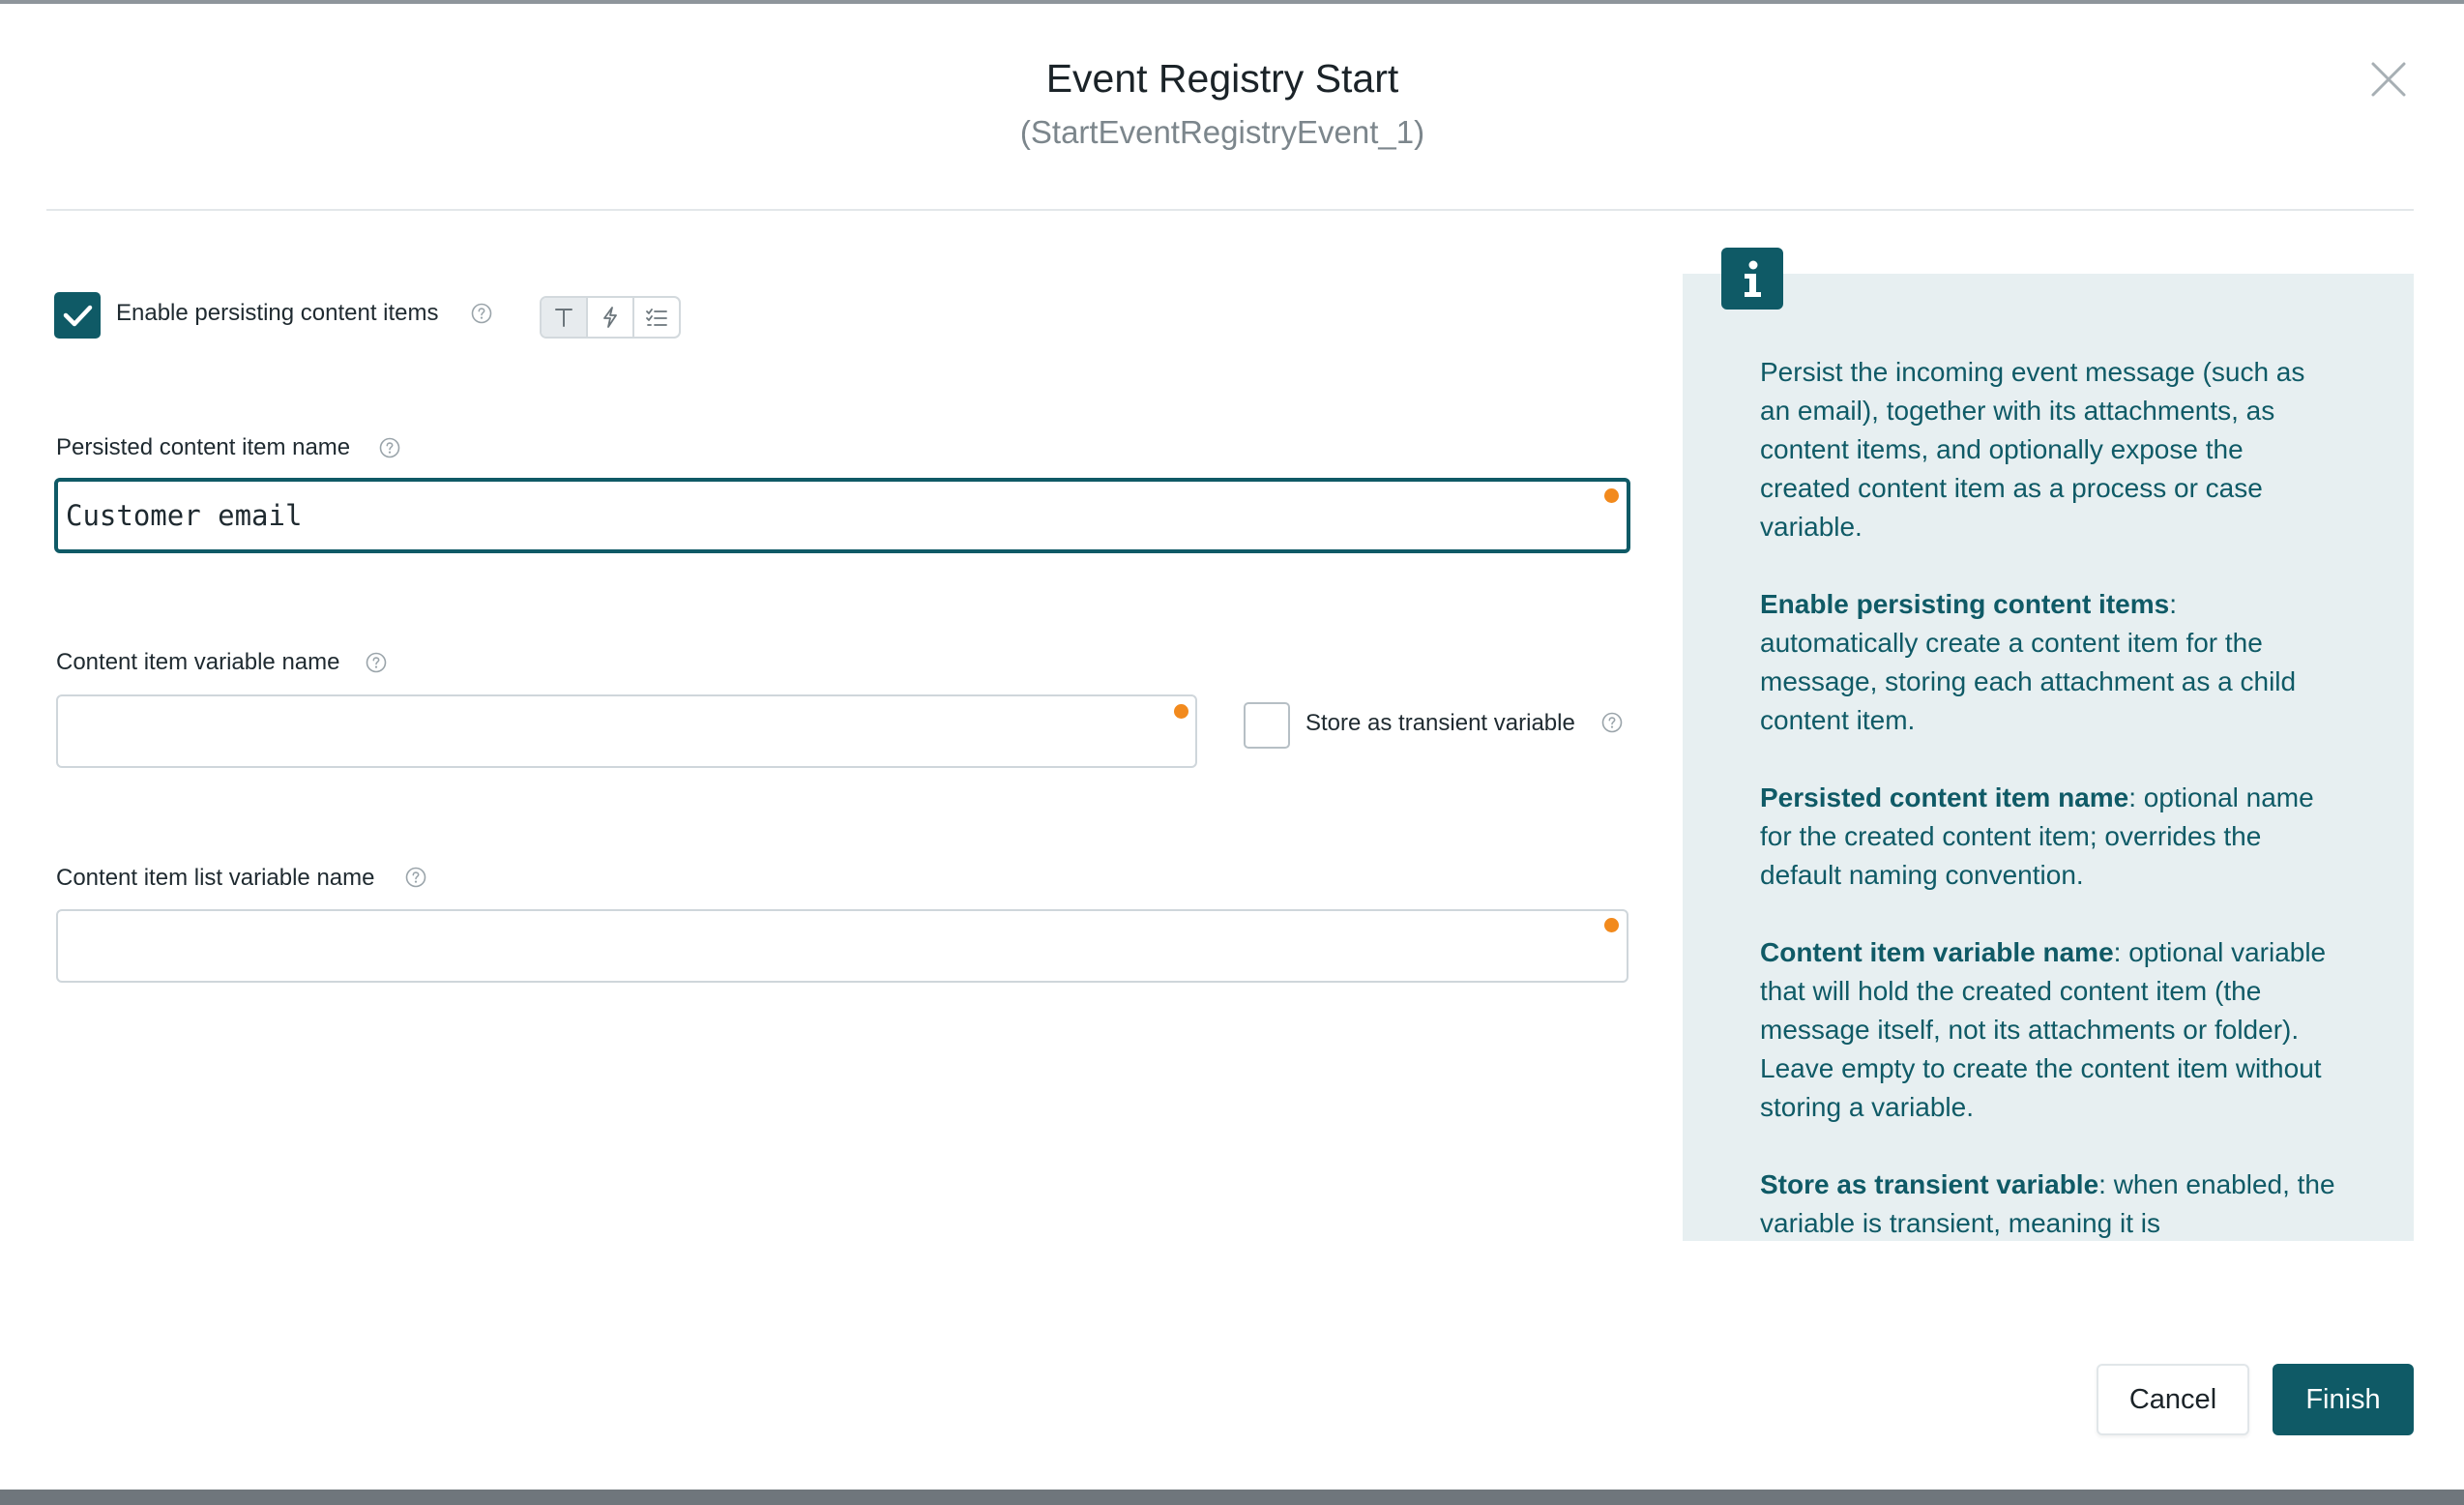 This screenshot has height=1505, width=2464. What do you see at coordinates (842, 946) in the screenshot?
I see `list-variable-name-input` at bounding box center [842, 946].